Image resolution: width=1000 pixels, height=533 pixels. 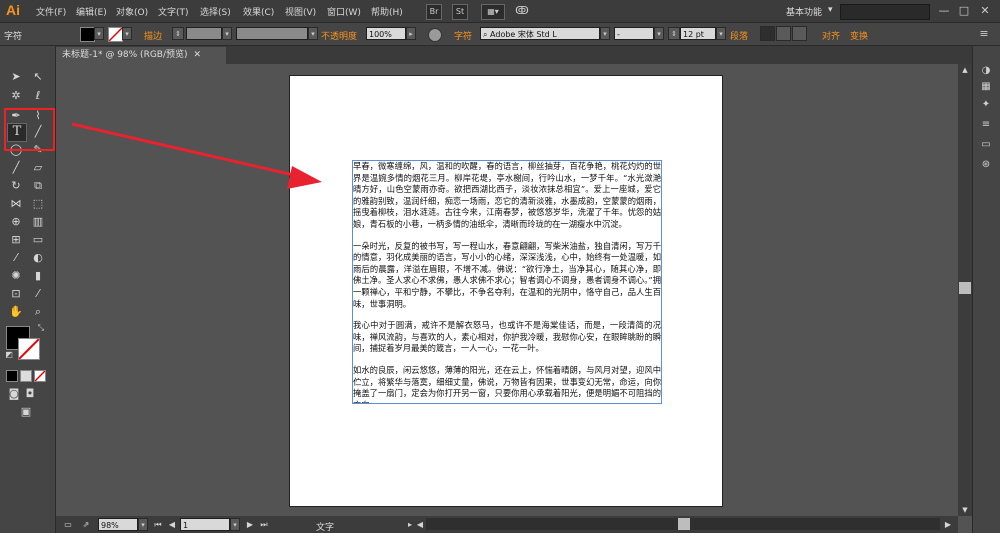 What do you see at coordinates (158, 524) in the screenshot?
I see `first-artboard-icon: ⏮` at bounding box center [158, 524].